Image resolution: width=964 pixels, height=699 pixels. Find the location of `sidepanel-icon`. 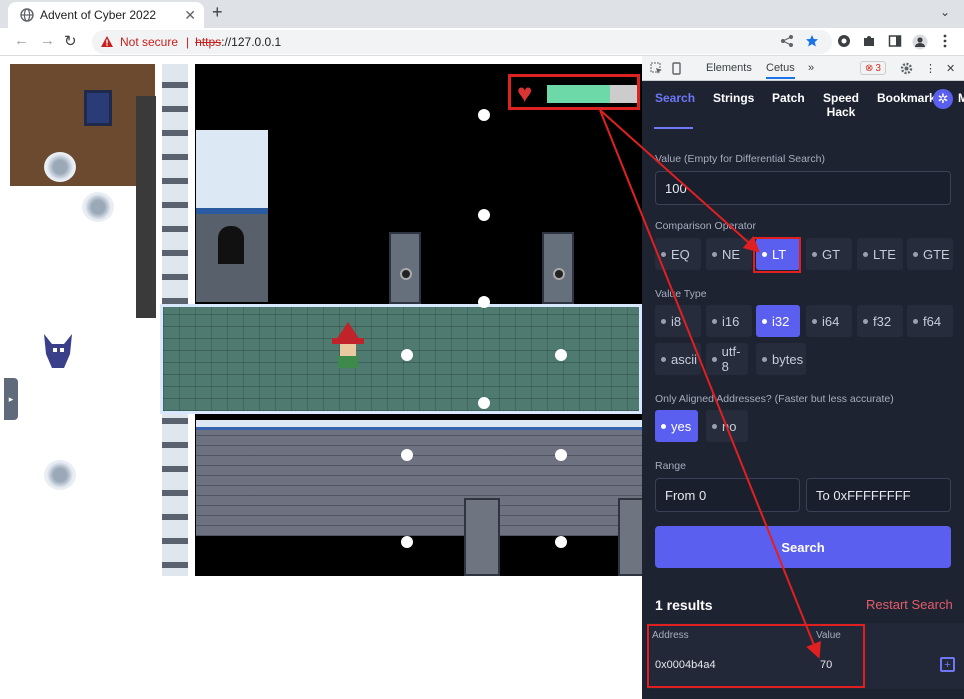

sidepanel-icon is located at coordinates (895, 41).